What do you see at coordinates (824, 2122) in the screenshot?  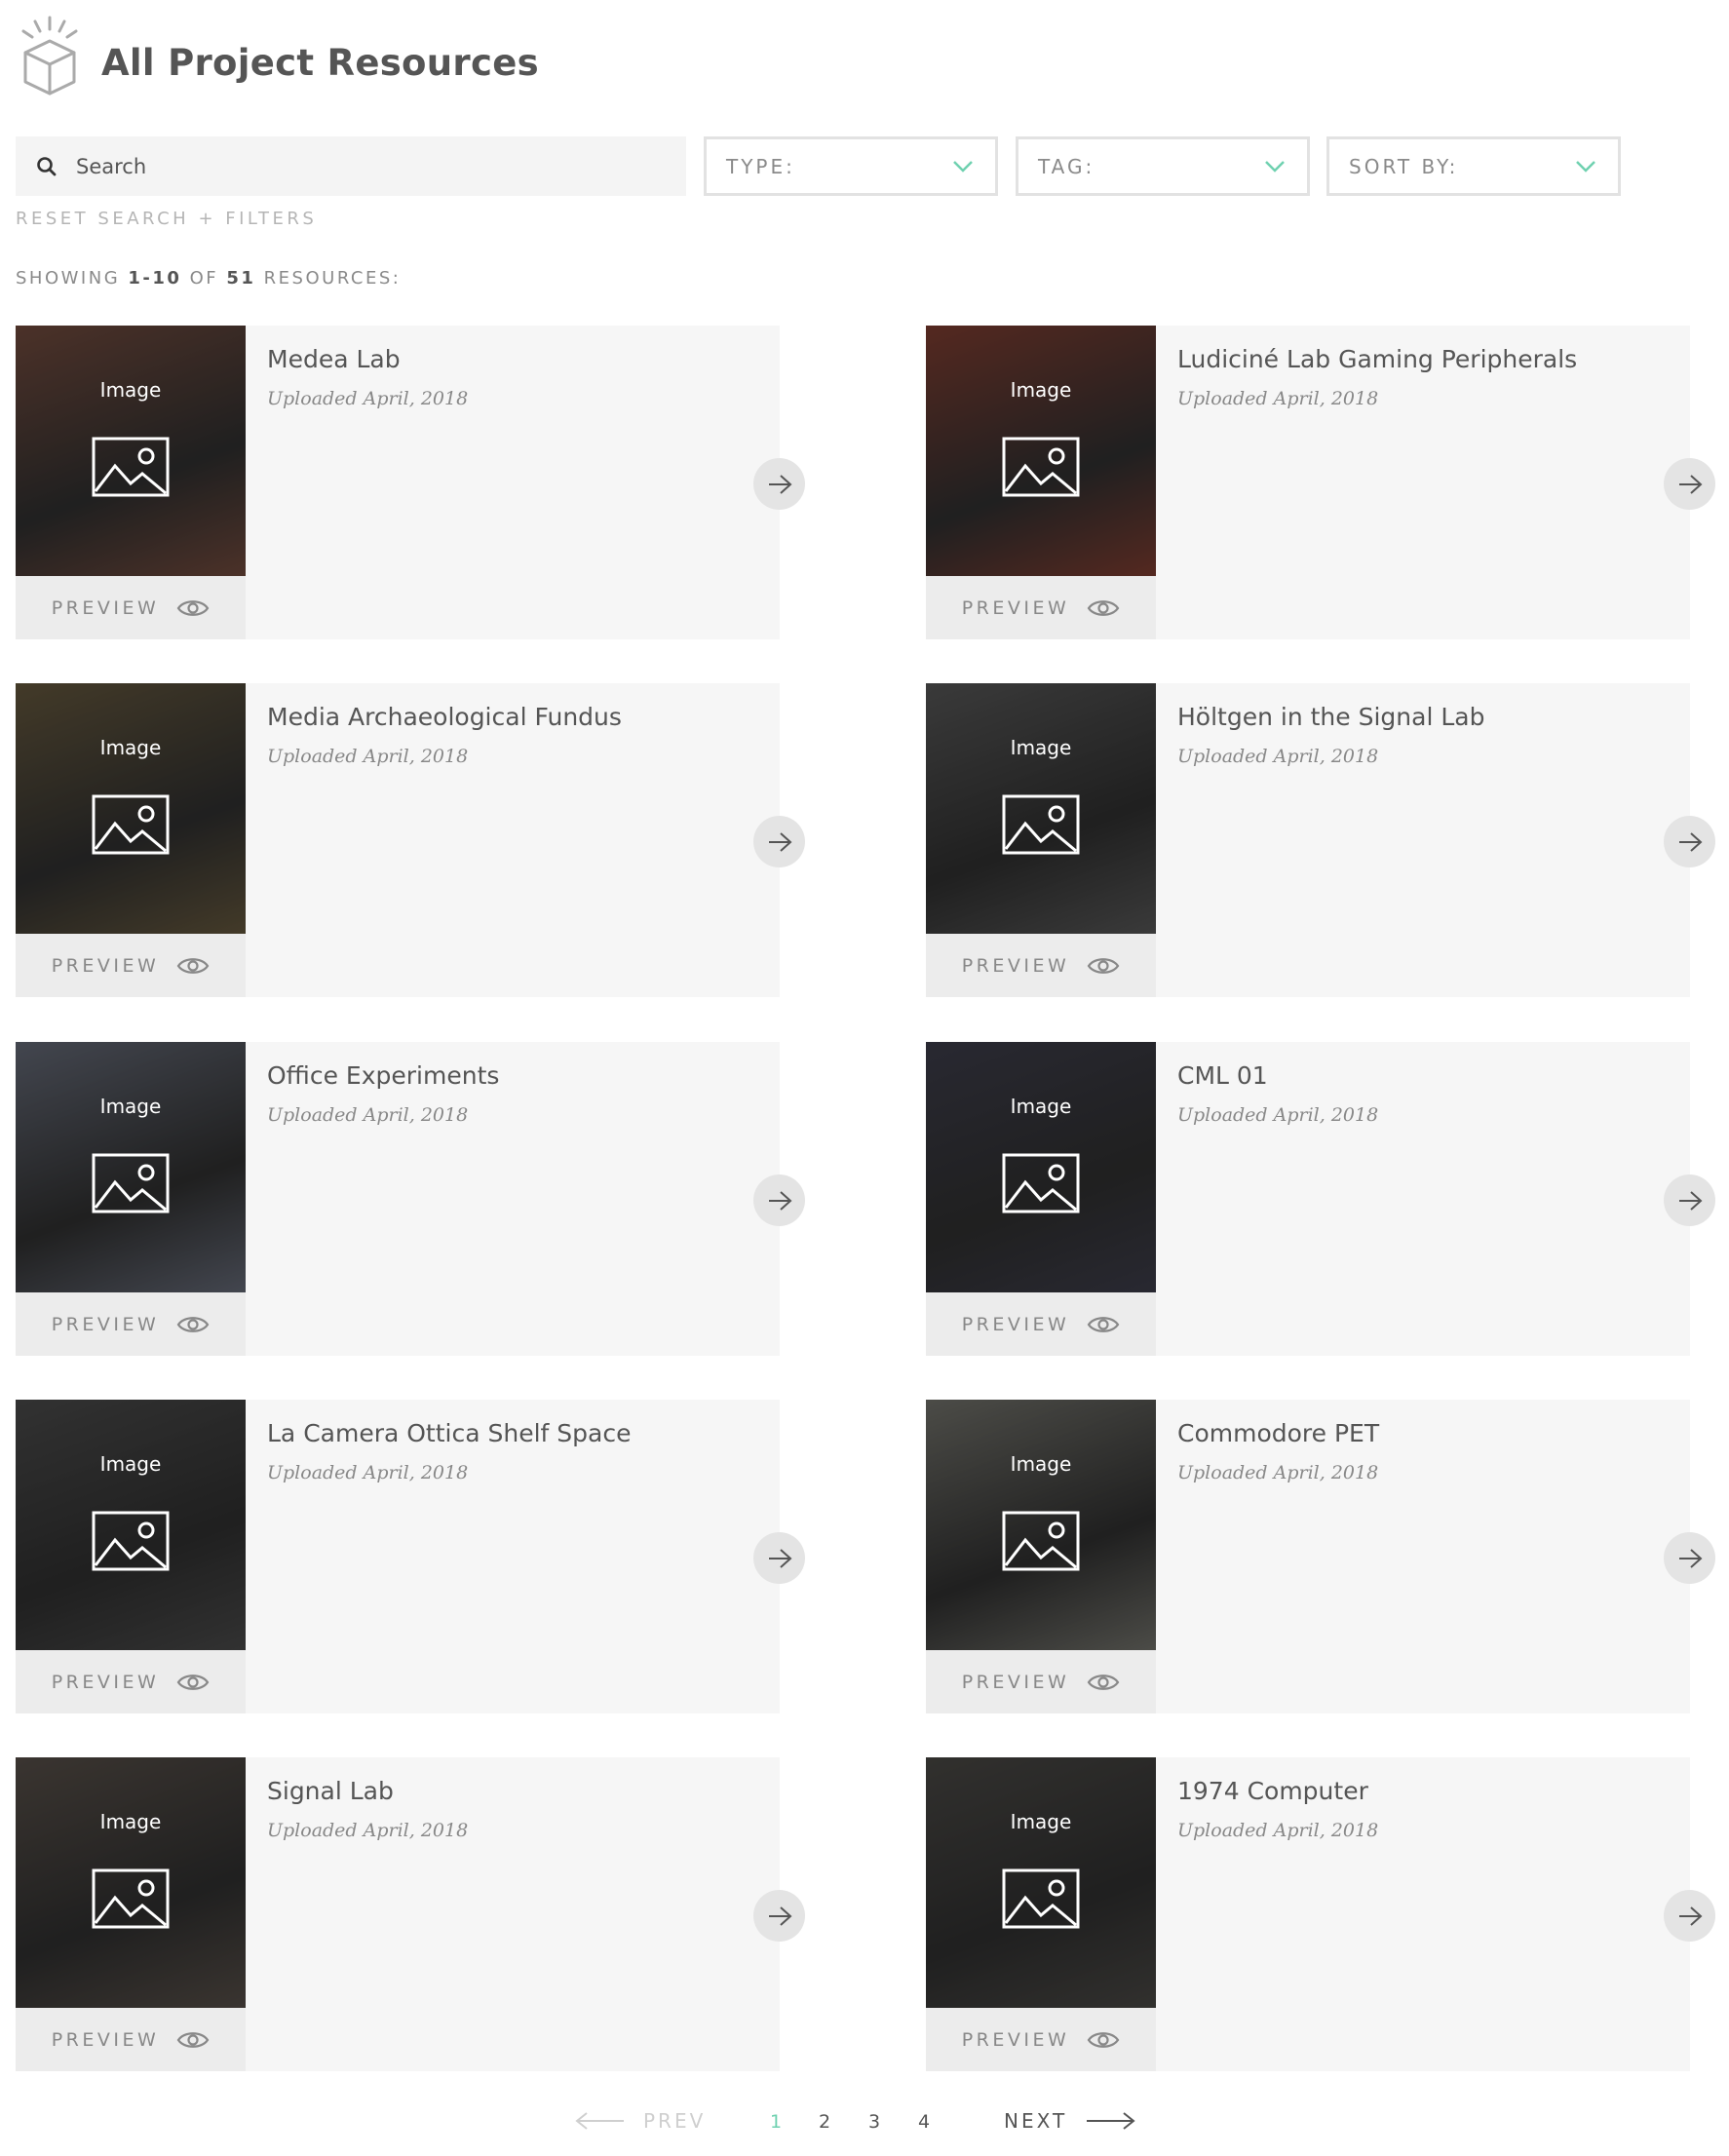 I see `page-link-2: 2` at bounding box center [824, 2122].